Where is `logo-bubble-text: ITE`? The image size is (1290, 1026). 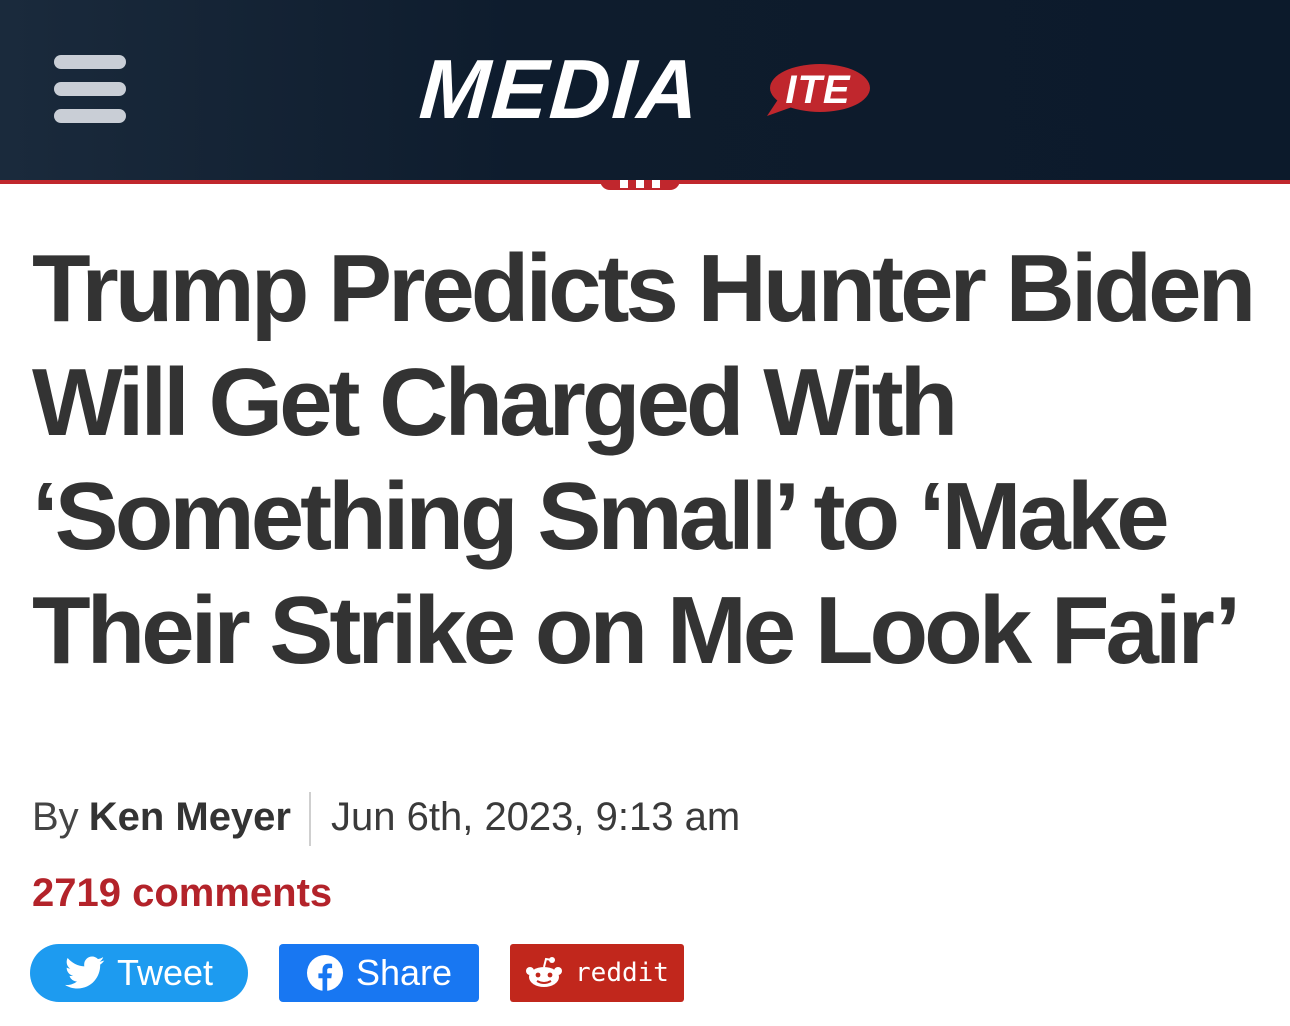
logo-bubble-text: ITE is located at coordinates (818, 90).